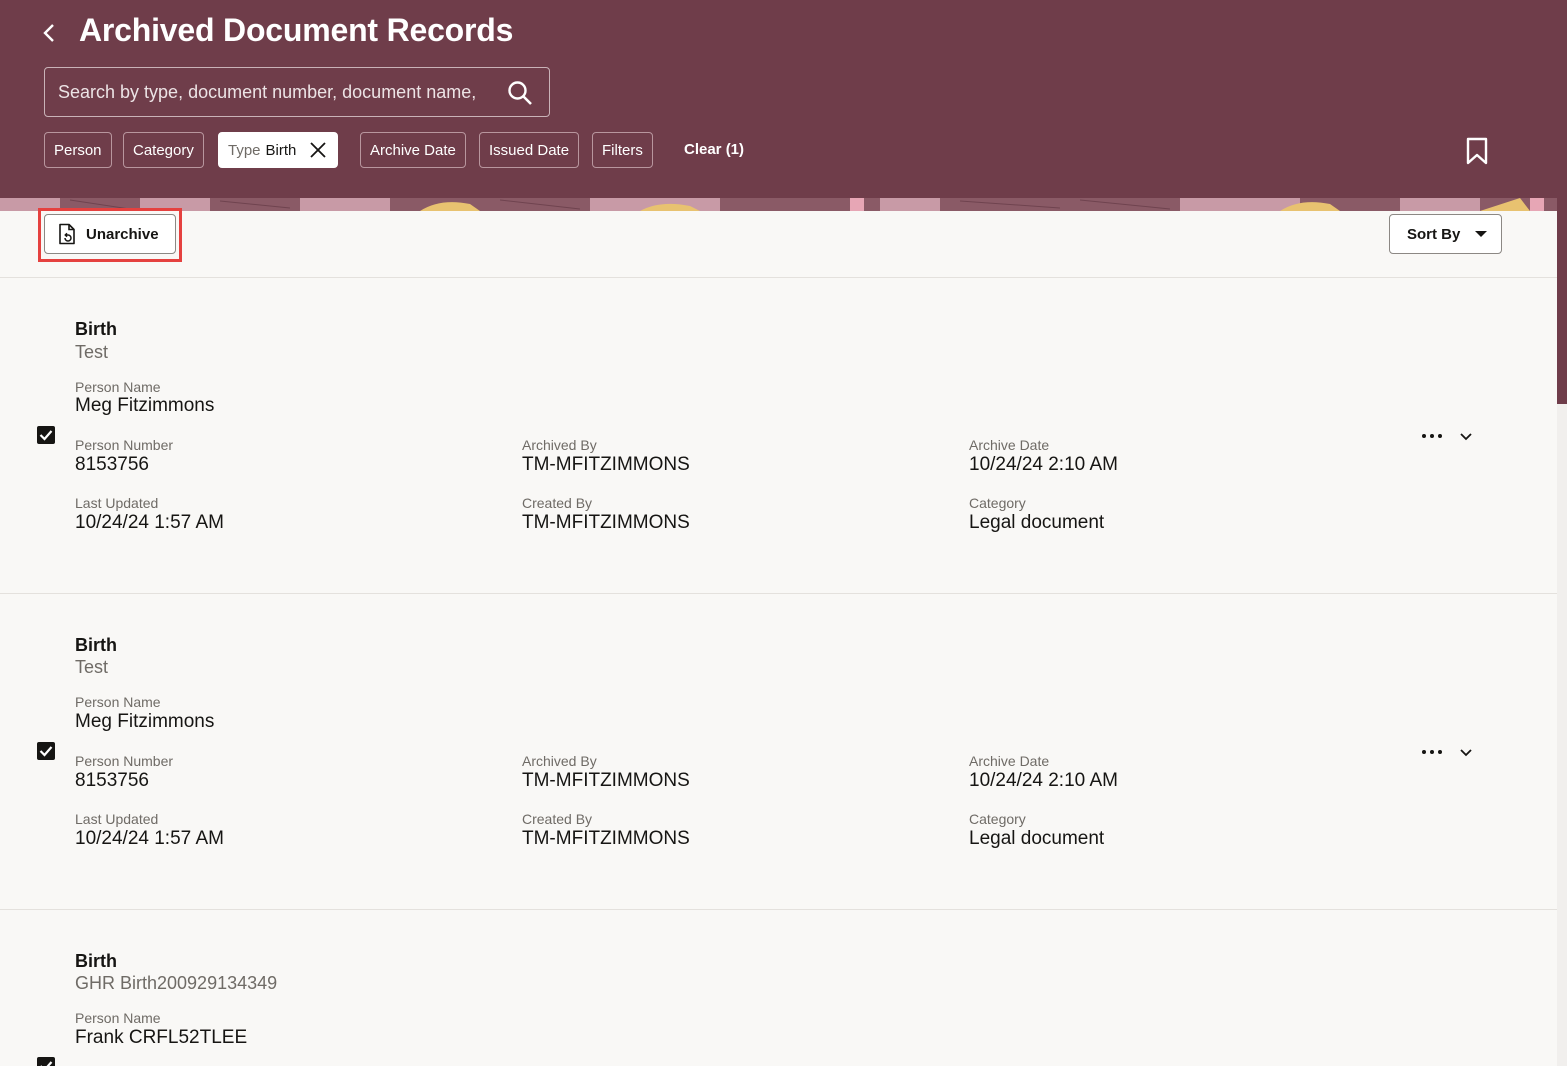 The height and width of the screenshot is (1066, 1567). What do you see at coordinates (1562, 301) in the screenshot?
I see `scrollbar-thumb` at bounding box center [1562, 301].